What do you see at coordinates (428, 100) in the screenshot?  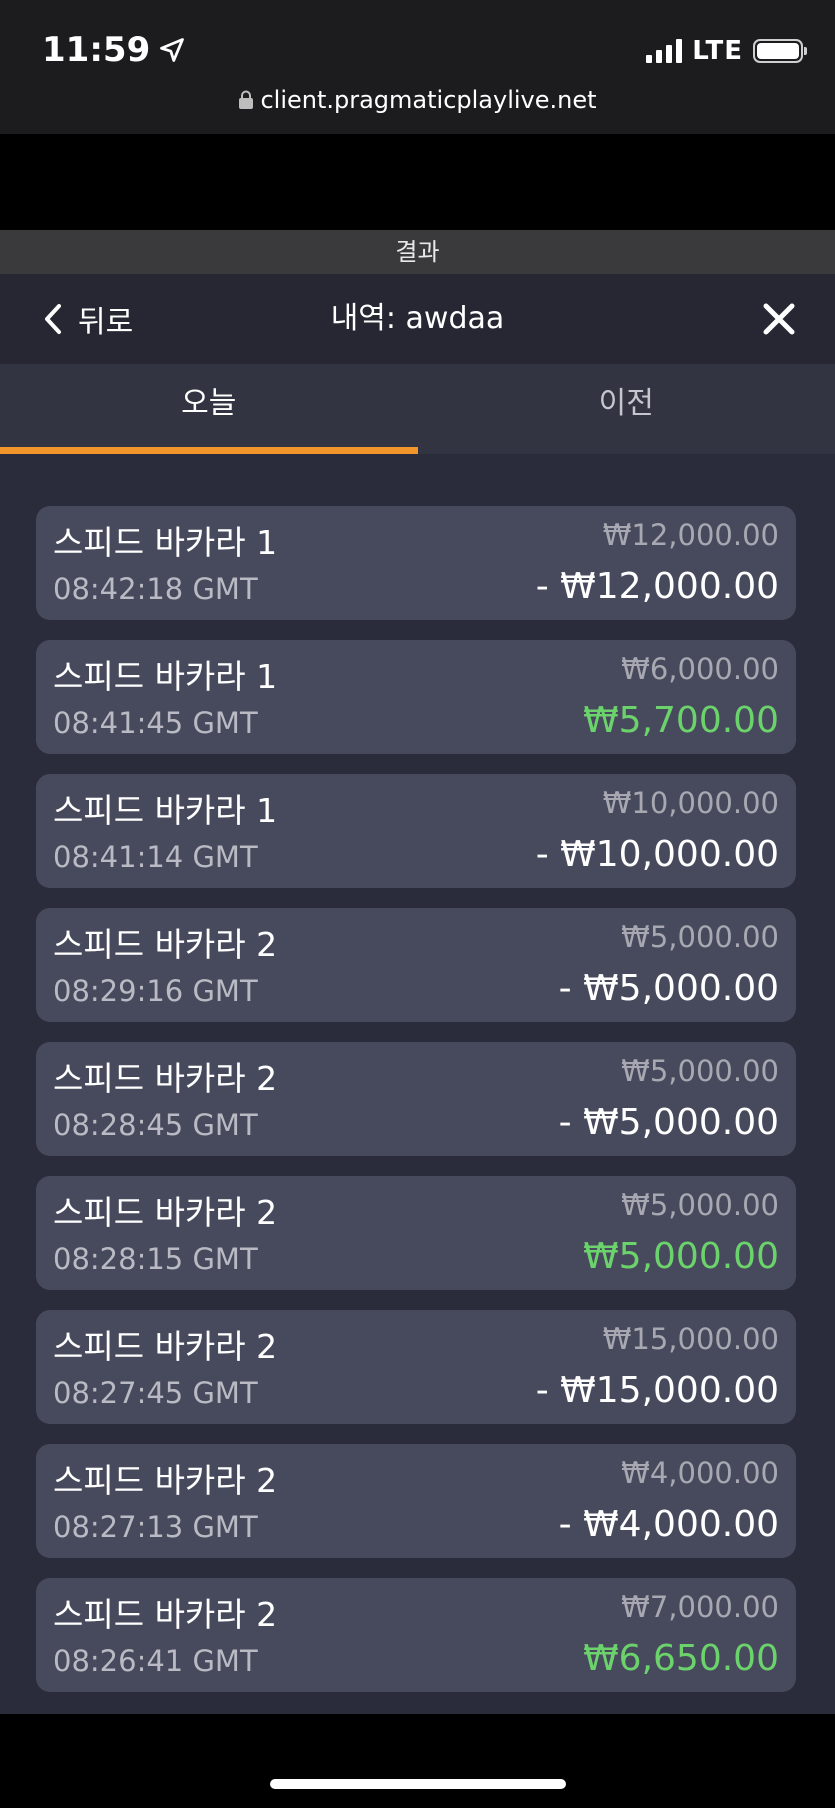 I see `url-text: client.pragmaticplaylive.net` at bounding box center [428, 100].